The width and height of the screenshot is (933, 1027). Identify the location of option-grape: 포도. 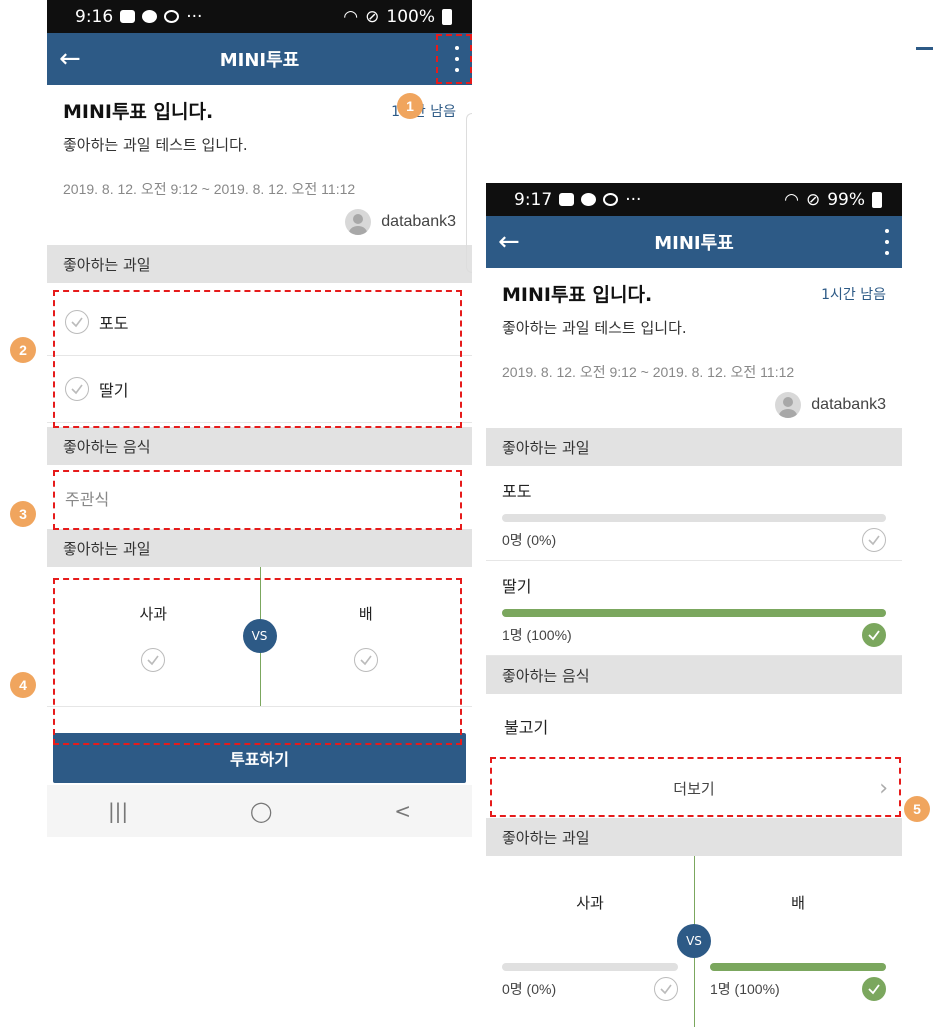
(259, 322).